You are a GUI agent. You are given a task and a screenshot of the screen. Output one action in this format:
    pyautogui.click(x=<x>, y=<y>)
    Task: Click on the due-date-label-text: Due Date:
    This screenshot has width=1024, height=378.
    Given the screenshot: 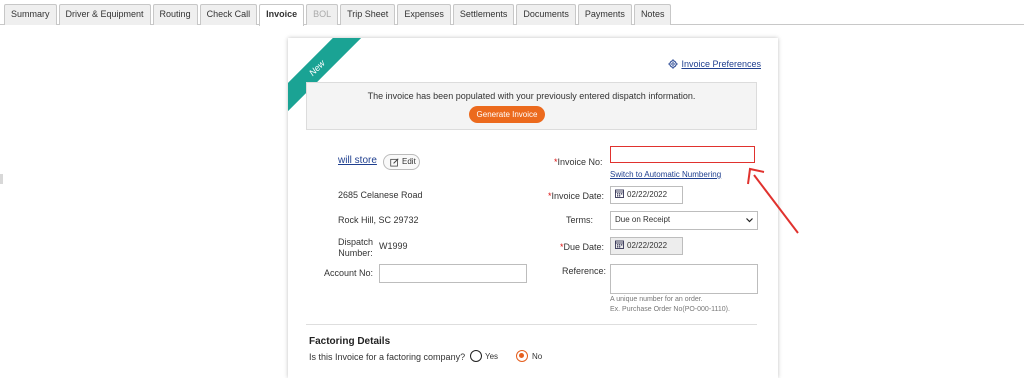 What is the action you would take?
    pyautogui.click(x=584, y=247)
    